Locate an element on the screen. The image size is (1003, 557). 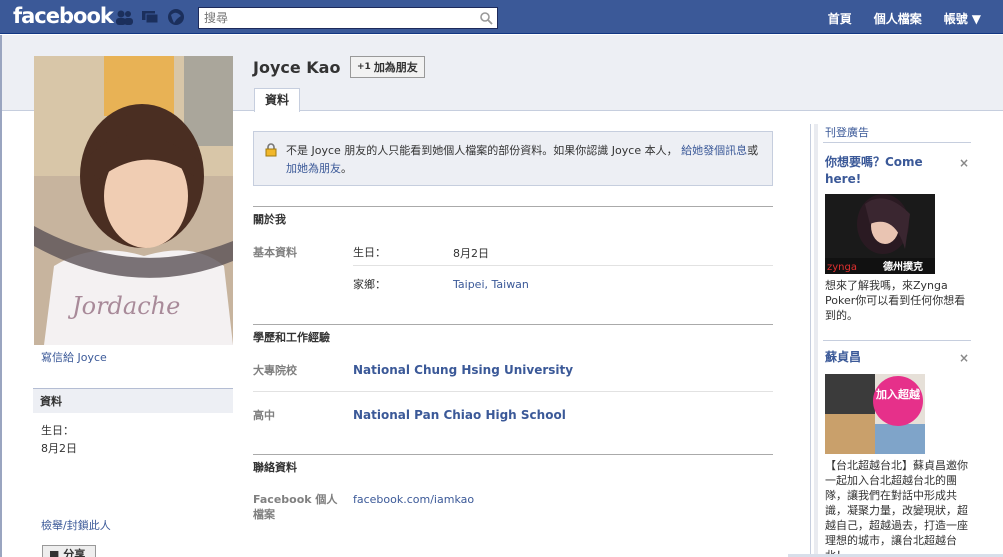
contact-title: 聯絡資料 is located at coordinates (513, 466).